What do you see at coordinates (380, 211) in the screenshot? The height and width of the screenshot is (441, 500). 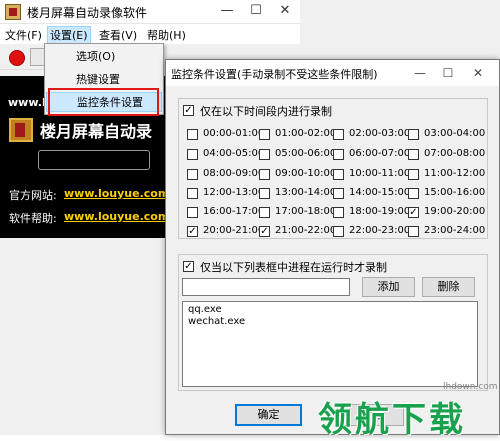 I see `time-slot-label: 18:00-19:00` at bounding box center [380, 211].